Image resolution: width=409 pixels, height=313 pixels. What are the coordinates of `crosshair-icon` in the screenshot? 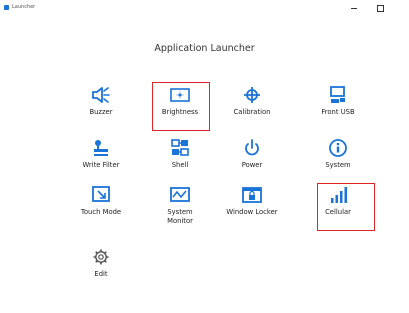 It's located at (252, 95).